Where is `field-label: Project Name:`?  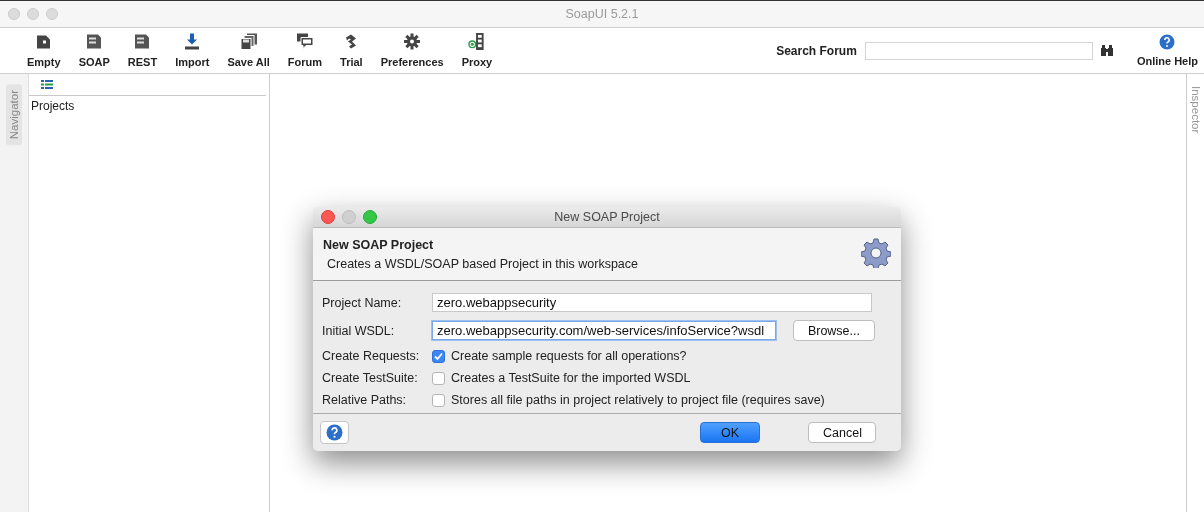
field-label: Project Name: is located at coordinates (362, 302).